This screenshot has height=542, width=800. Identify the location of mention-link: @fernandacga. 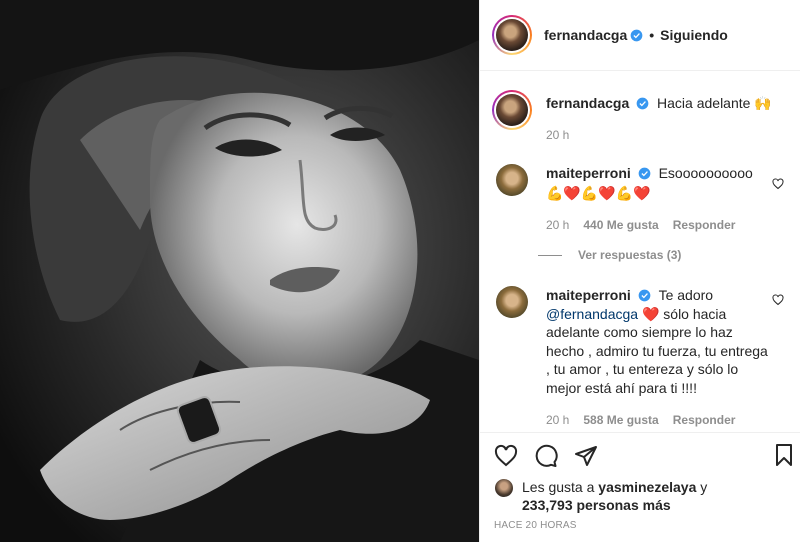
(592, 314).